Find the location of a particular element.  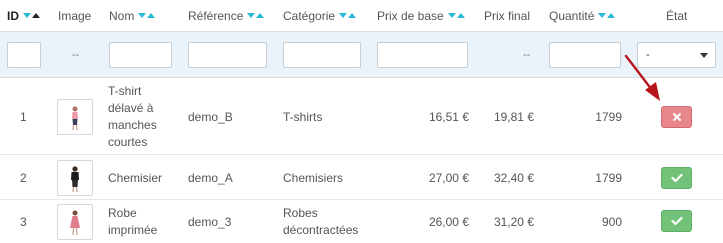

row-categorie: T-shirts is located at coordinates (303, 117).